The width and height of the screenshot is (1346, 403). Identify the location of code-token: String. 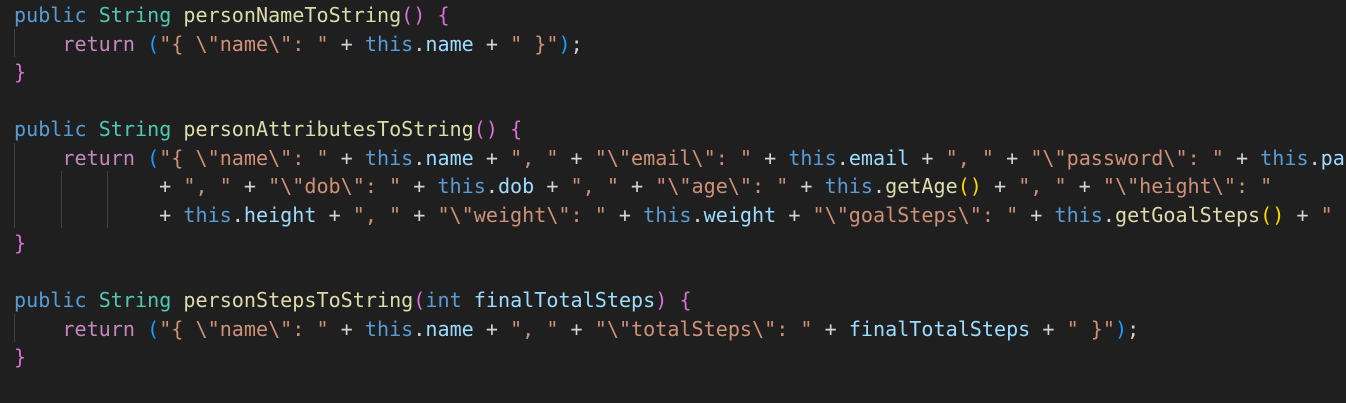
(135, 129).